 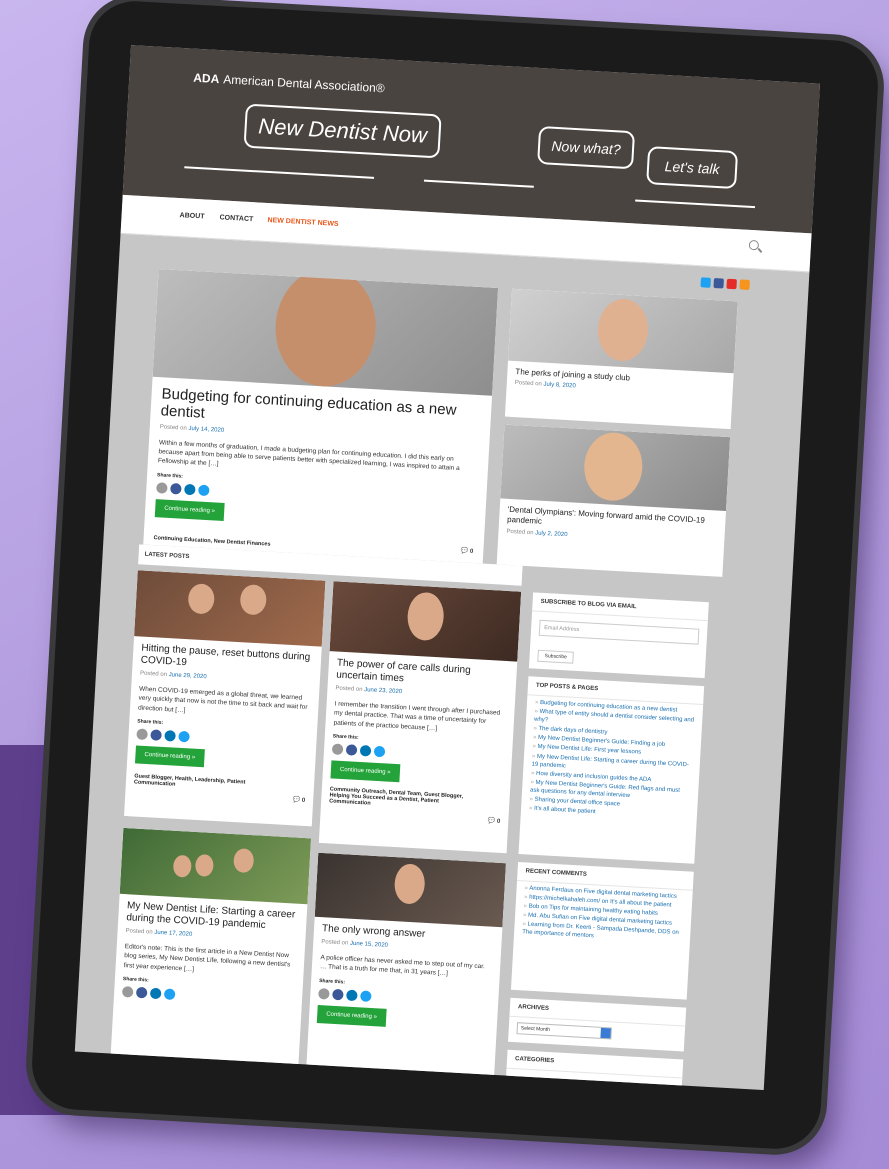 I want to click on post-3-photo, so click(x=215, y=866).